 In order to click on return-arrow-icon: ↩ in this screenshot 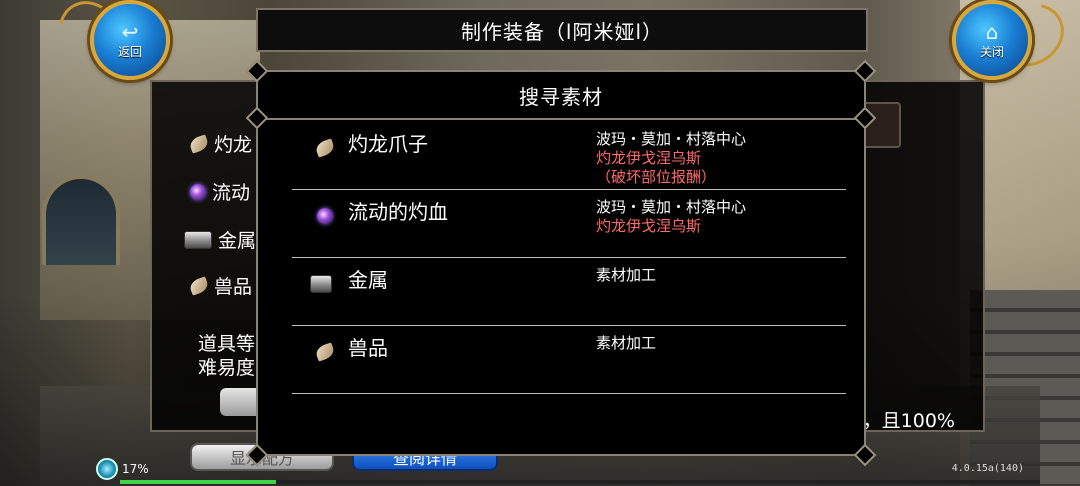, I will do `click(130, 31)`.